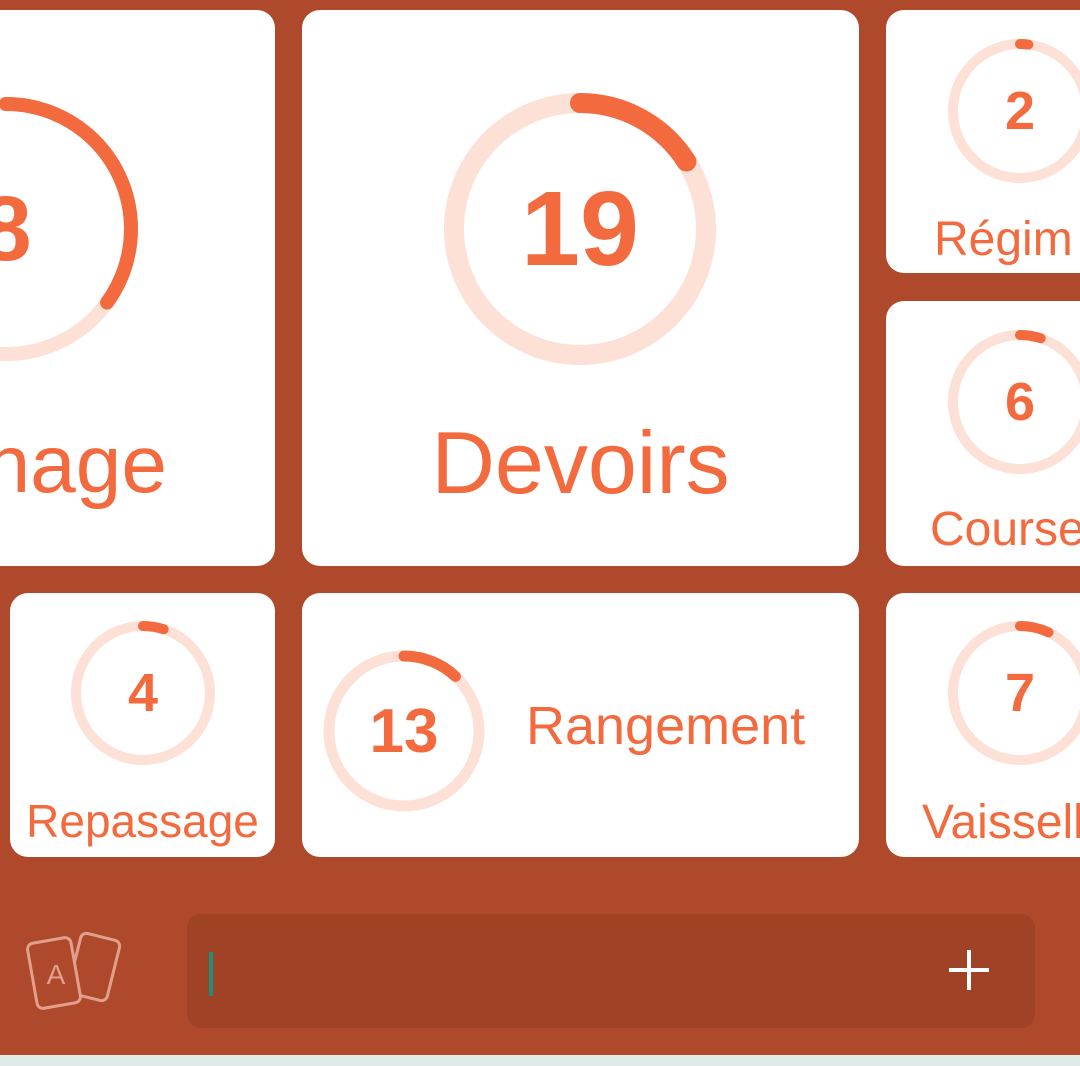  What do you see at coordinates (1020, 693) in the screenshot?
I see `tile-count: 7` at bounding box center [1020, 693].